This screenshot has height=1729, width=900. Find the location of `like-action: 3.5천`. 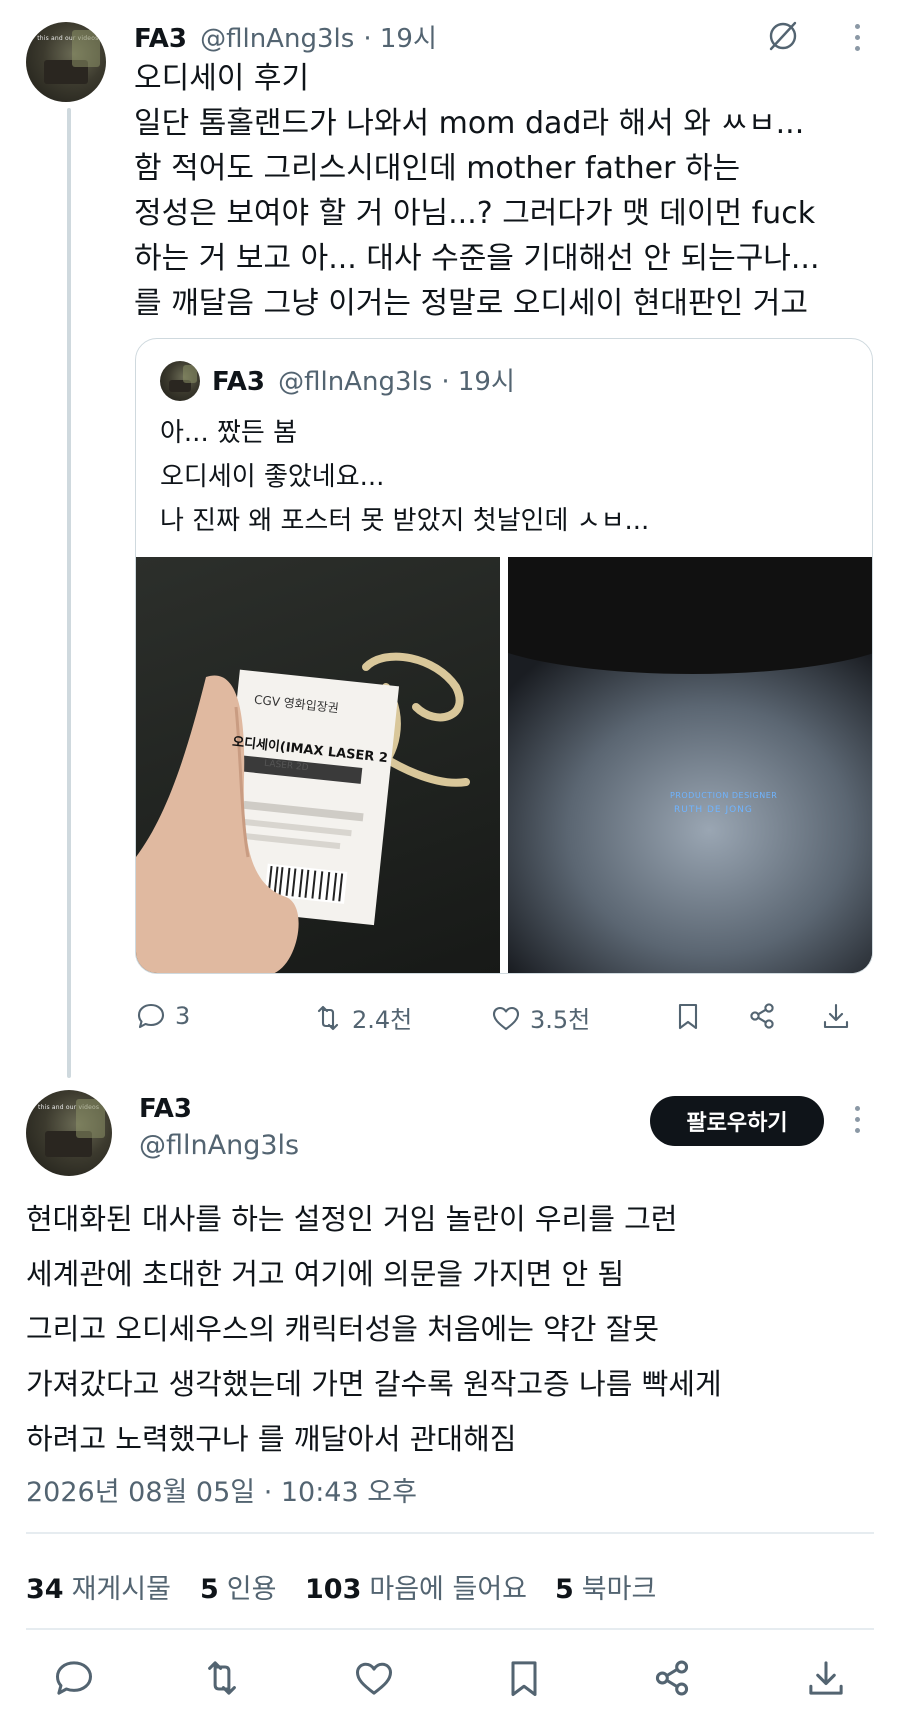

like-action: 3.5천 is located at coordinates (540, 1017).